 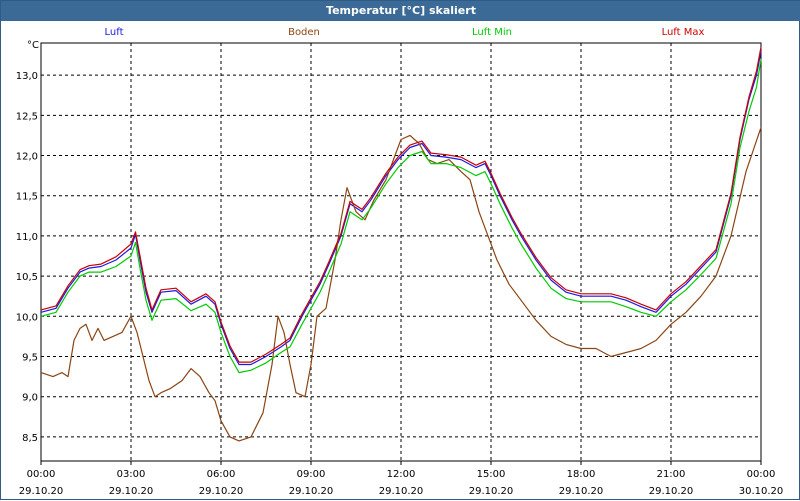 I want to click on y-tick-label: 11,0, so click(x=27, y=237).